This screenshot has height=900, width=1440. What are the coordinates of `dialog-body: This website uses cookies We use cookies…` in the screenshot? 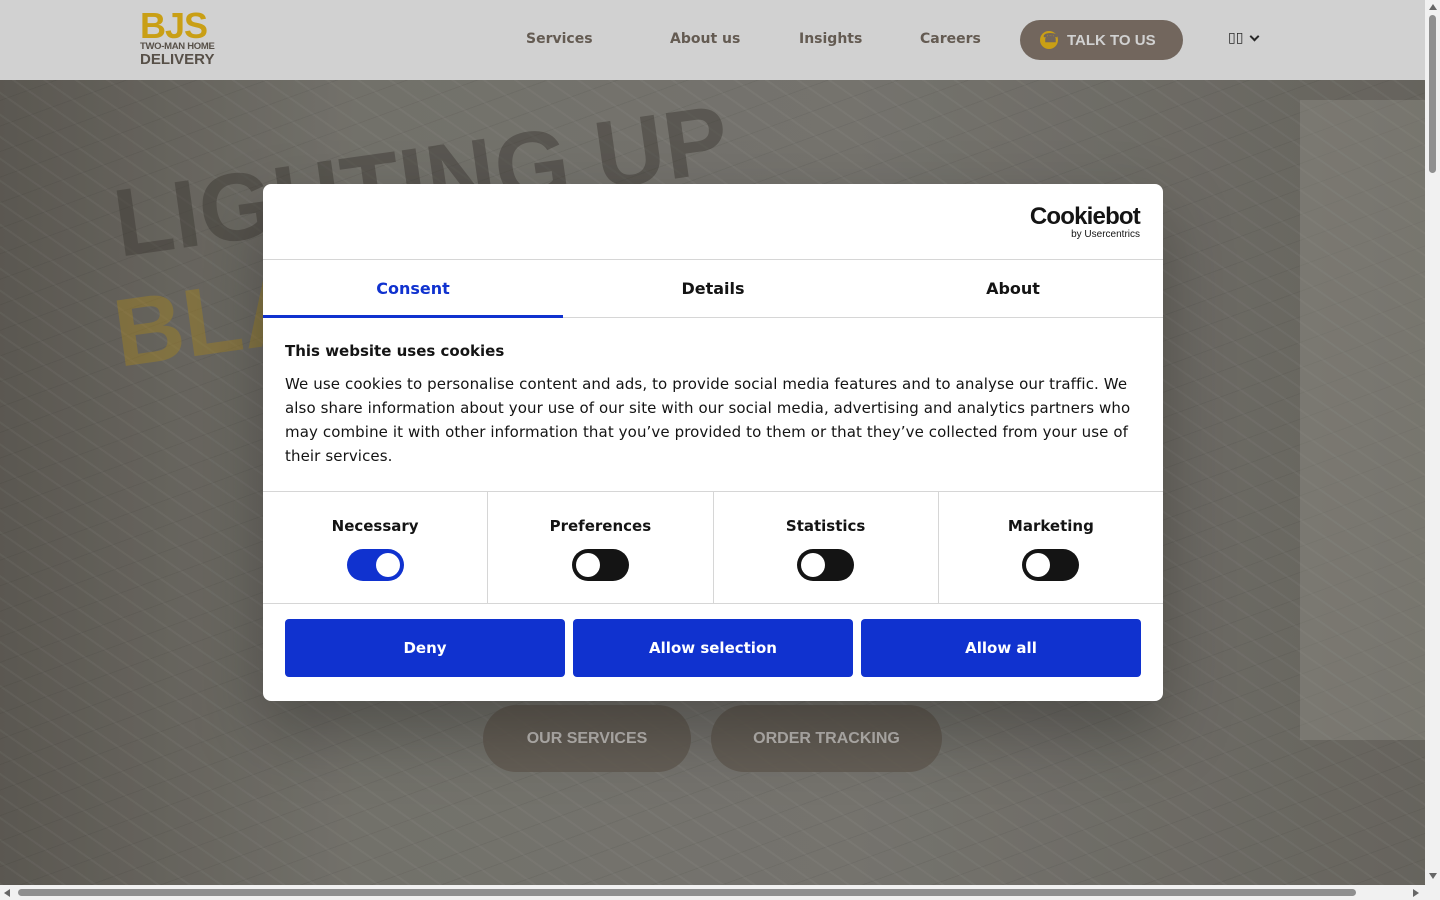 It's located at (713, 404).